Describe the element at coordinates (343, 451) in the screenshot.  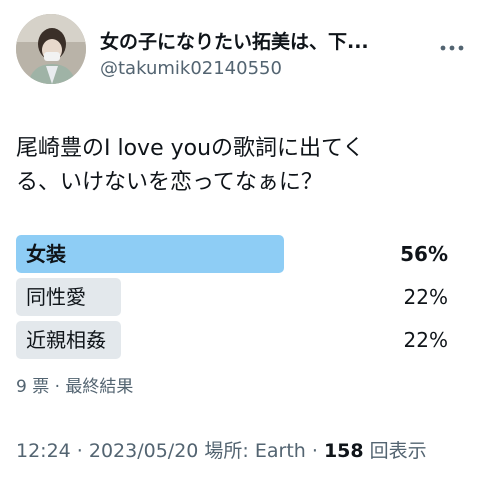
I see `view-count: 158` at that location.